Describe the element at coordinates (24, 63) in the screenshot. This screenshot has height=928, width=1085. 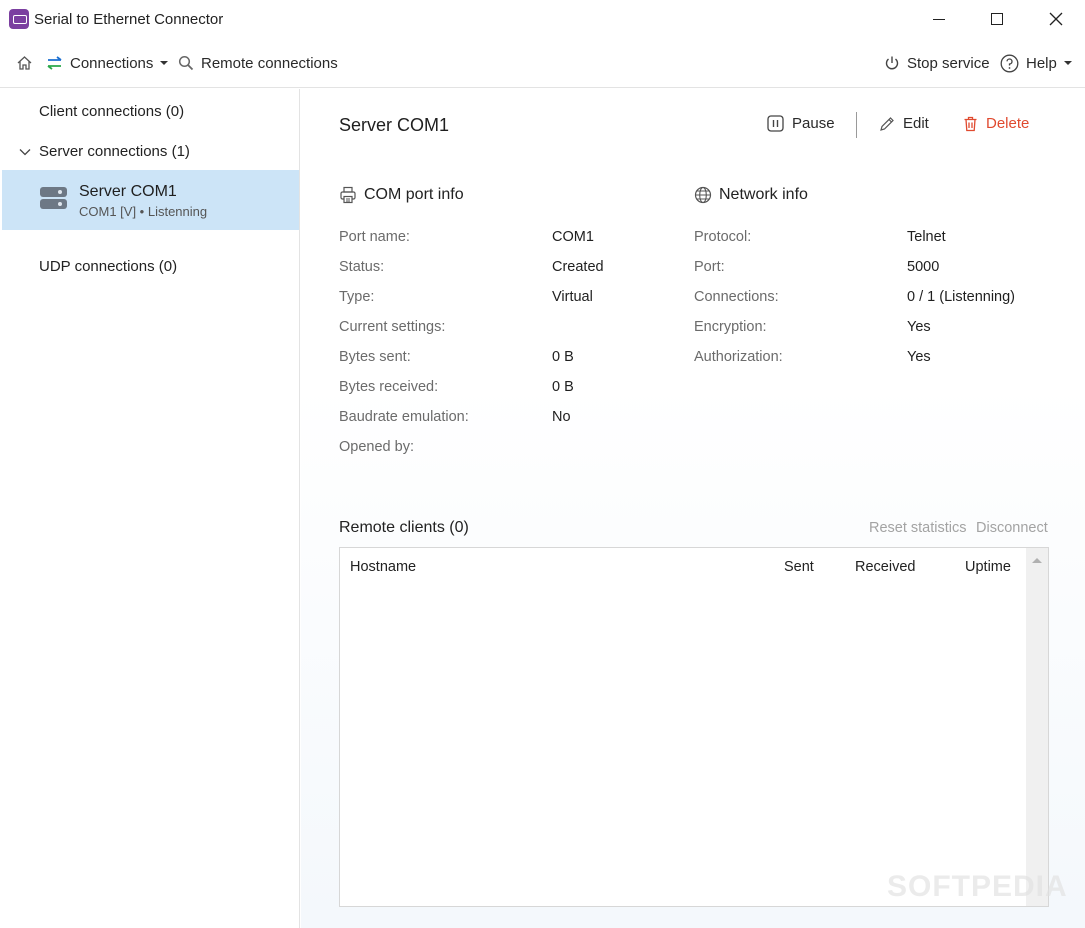
I see `home-icon` at that location.